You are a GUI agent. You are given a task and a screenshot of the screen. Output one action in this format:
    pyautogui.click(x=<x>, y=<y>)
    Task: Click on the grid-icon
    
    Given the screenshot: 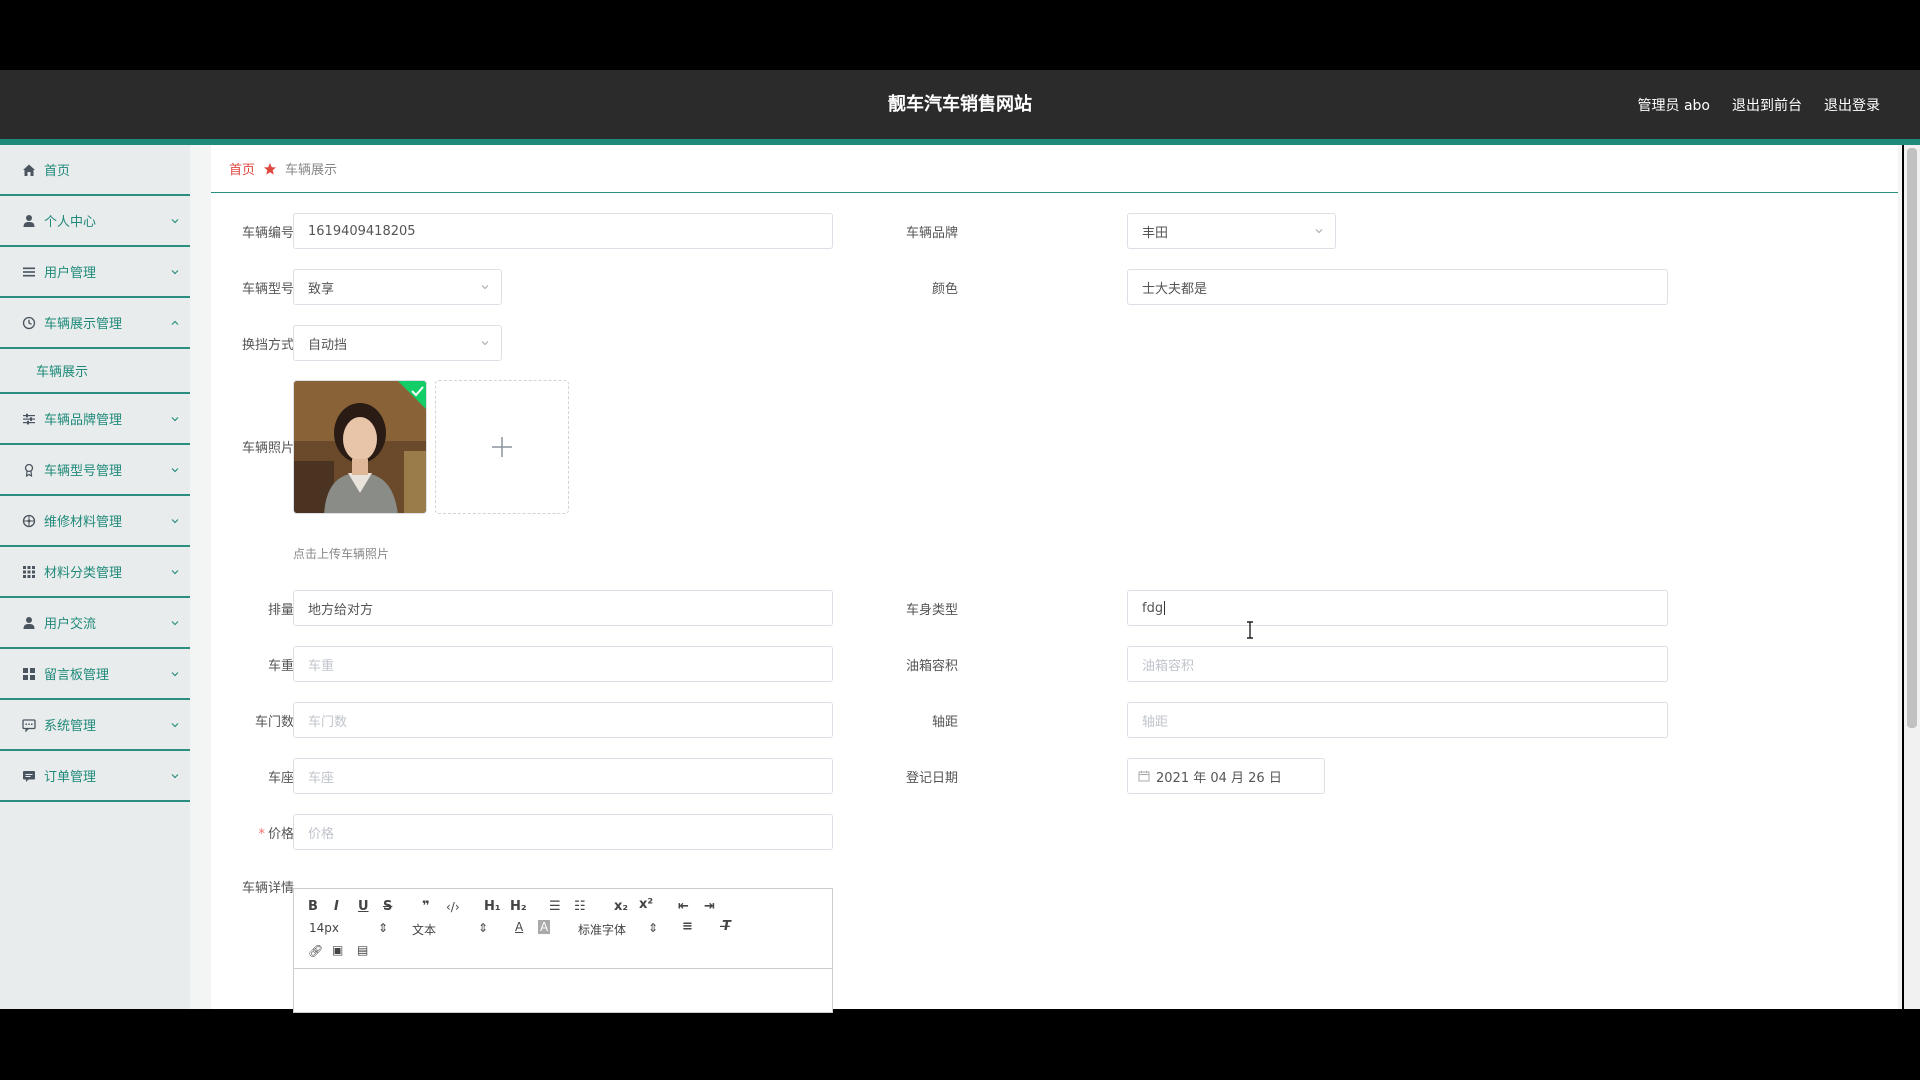 What is the action you would take?
    pyautogui.click(x=29, y=572)
    